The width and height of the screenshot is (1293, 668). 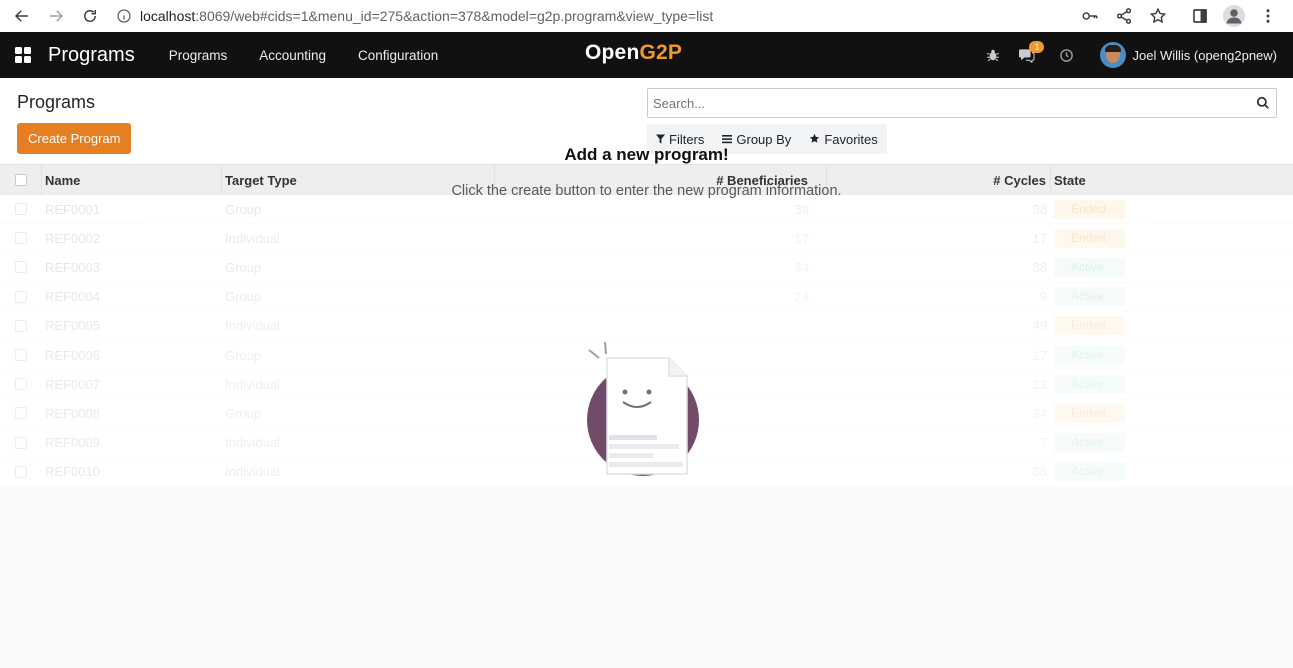 I want to click on chat-icon: 1, so click(x=1031, y=51).